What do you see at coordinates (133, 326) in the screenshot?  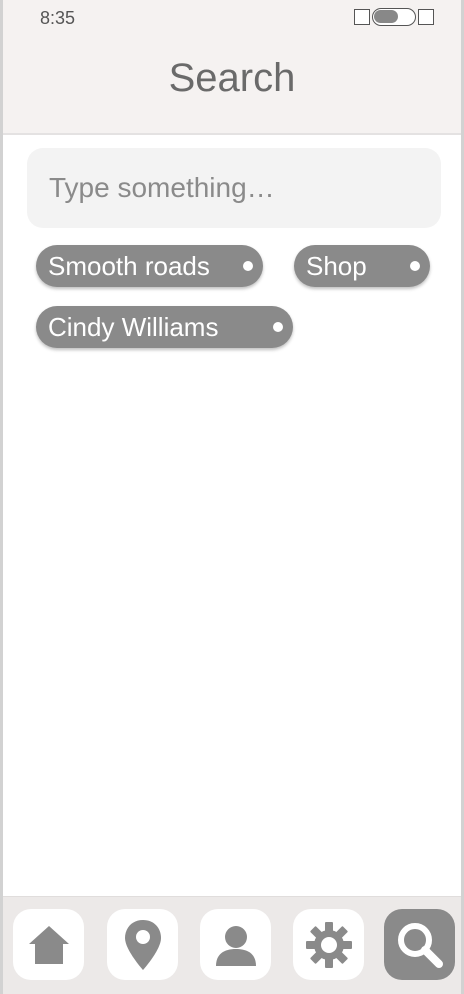 I see `chip-label: Cindy Williams` at bounding box center [133, 326].